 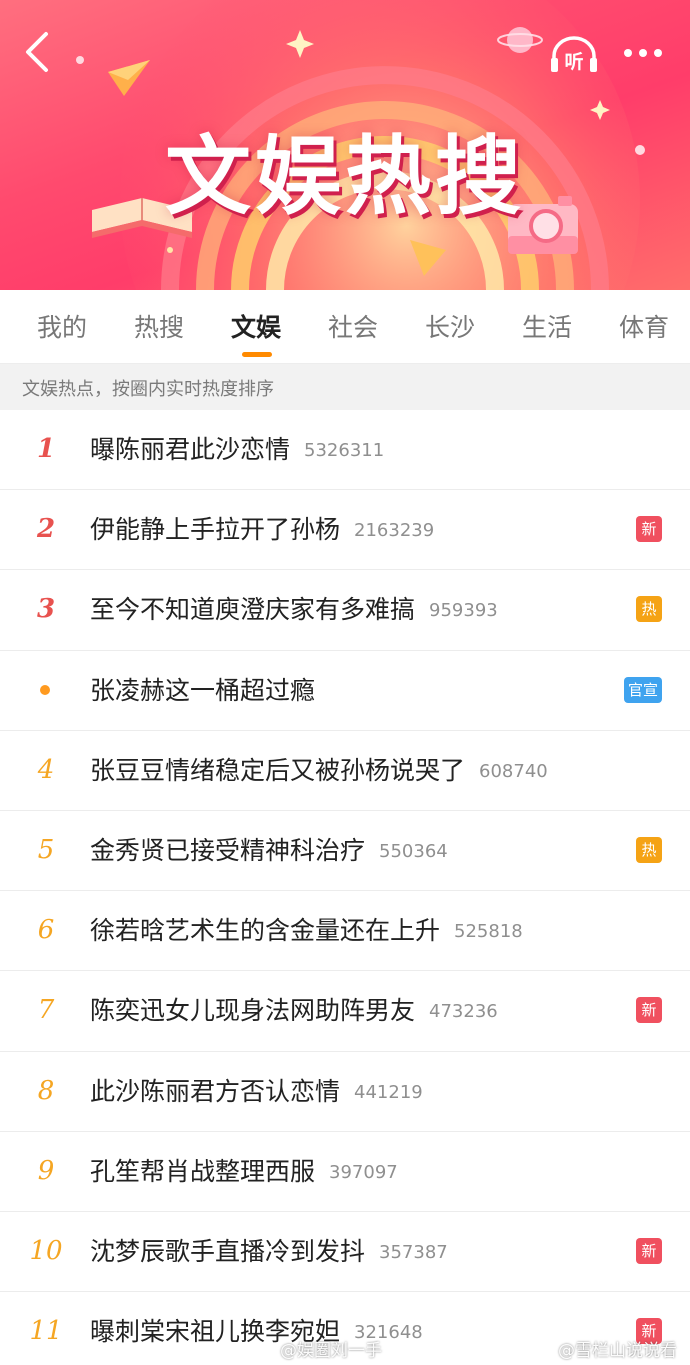 I want to click on item-title: 伊能静上手拉开了孙杨, so click(x=215, y=530).